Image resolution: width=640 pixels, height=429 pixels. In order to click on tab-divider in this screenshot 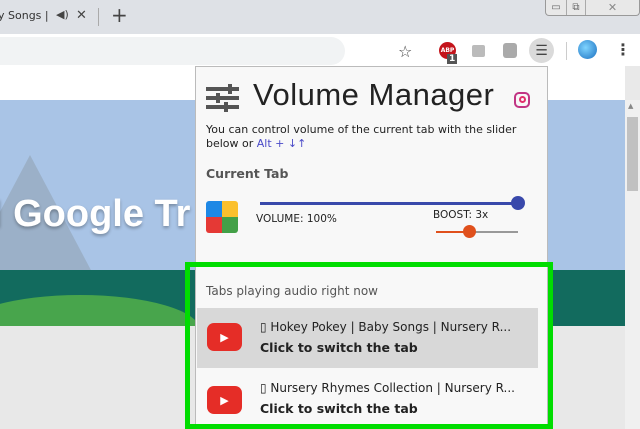, I will do `click(98, 17)`.